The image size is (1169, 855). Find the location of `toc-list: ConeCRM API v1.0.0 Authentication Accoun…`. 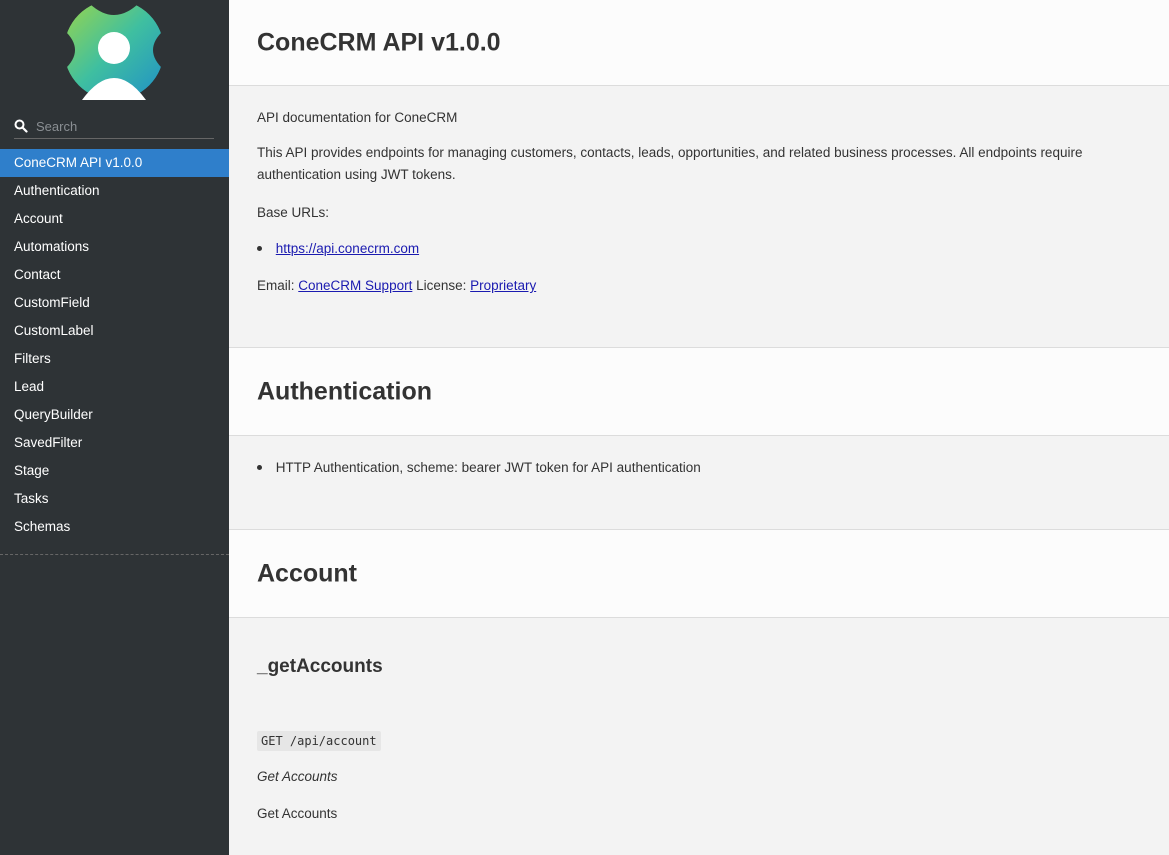

toc-list: ConeCRM API v1.0.0 Authentication Accoun… is located at coordinates (114, 345).